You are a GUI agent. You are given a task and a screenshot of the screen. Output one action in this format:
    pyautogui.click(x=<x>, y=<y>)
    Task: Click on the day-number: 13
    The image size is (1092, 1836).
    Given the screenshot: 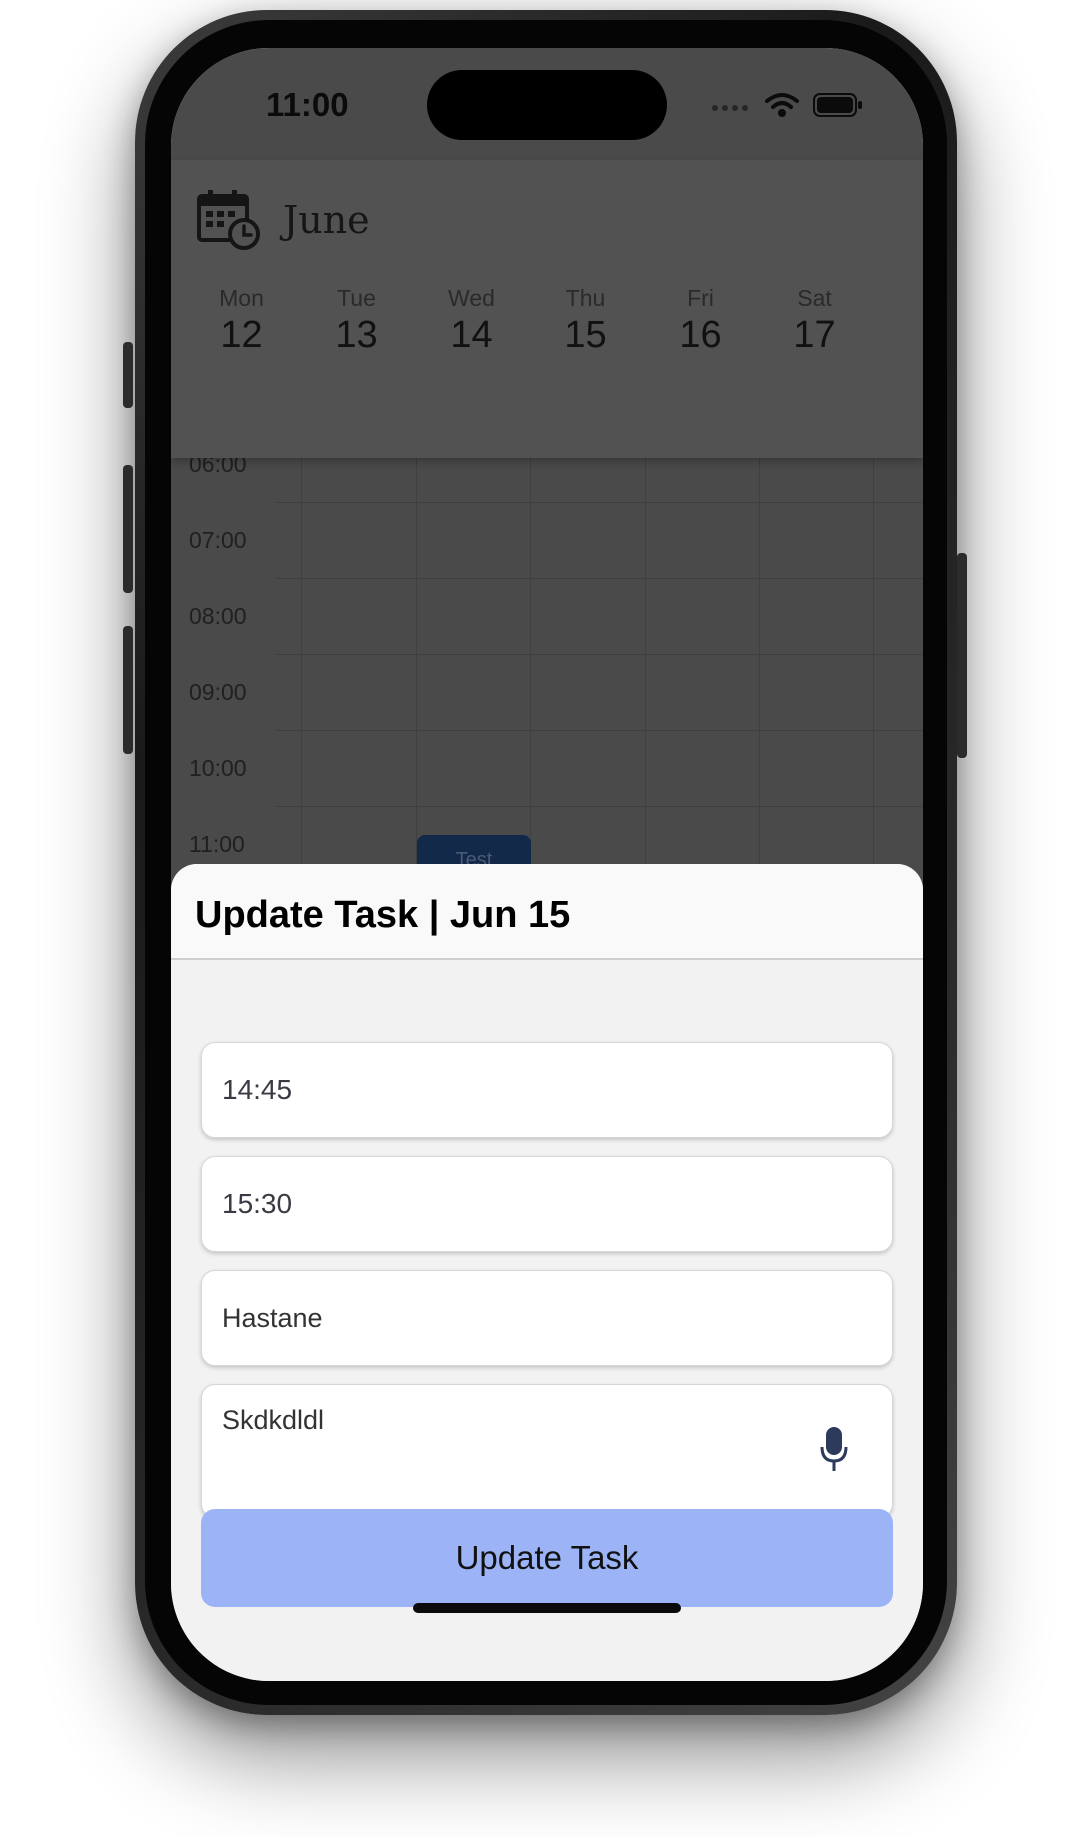 What is the action you would take?
    pyautogui.click(x=356, y=335)
    